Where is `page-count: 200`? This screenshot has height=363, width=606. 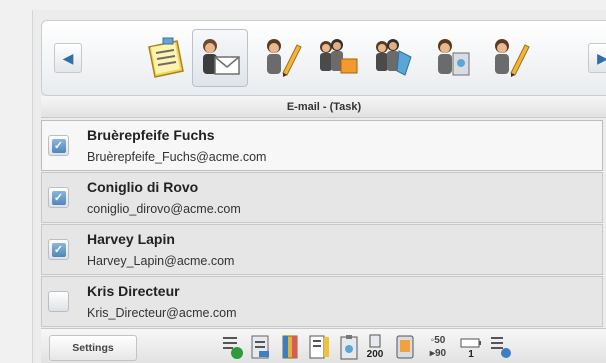
page-count: 200 is located at coordinates (375, 354).